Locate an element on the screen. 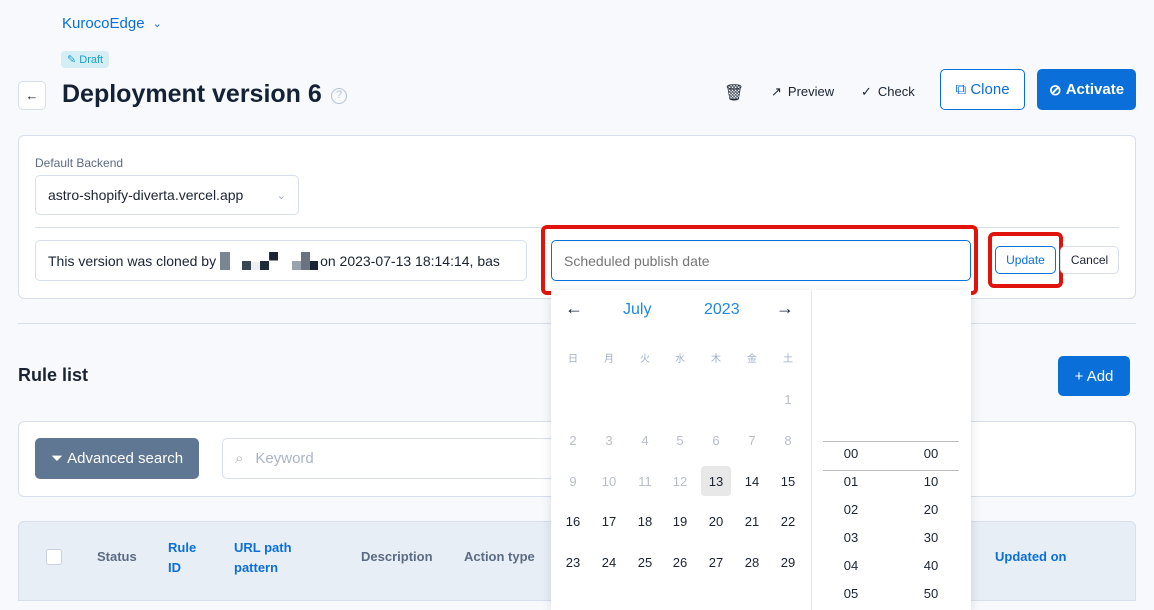 The width and height of the screenshot is (1154, 610). activate-label: Activate is located at coordinates (1095, 89).